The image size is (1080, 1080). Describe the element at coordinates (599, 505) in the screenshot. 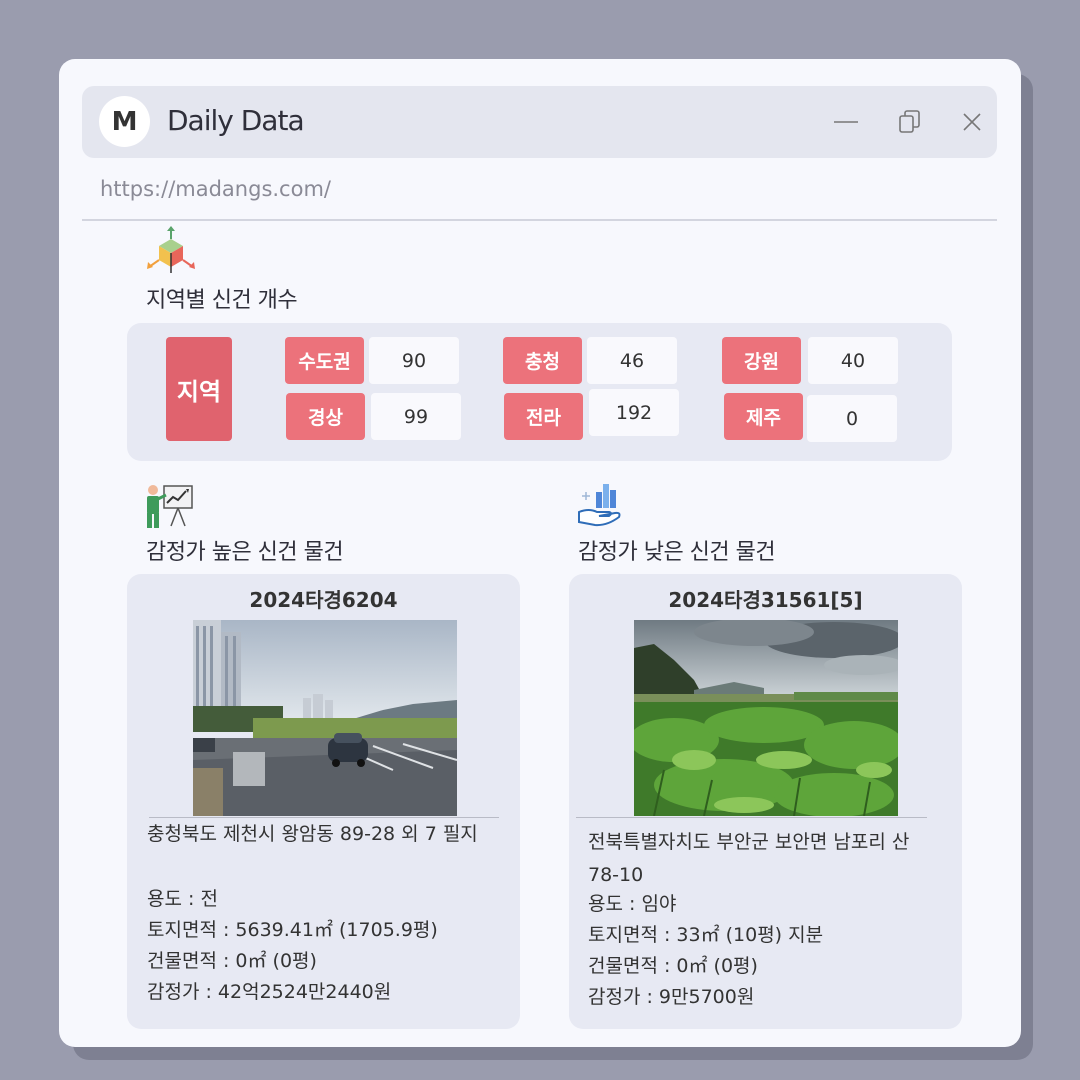

I see `hand-bar-chart-icon` at that location.